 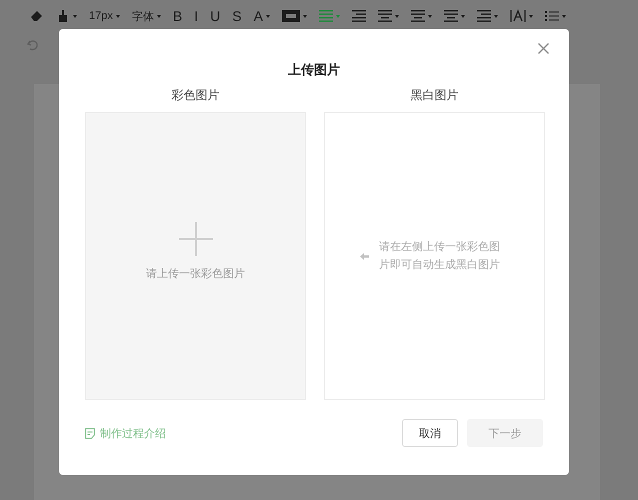 I want to click on toolbar-button: I, so click(x=196, y=16).